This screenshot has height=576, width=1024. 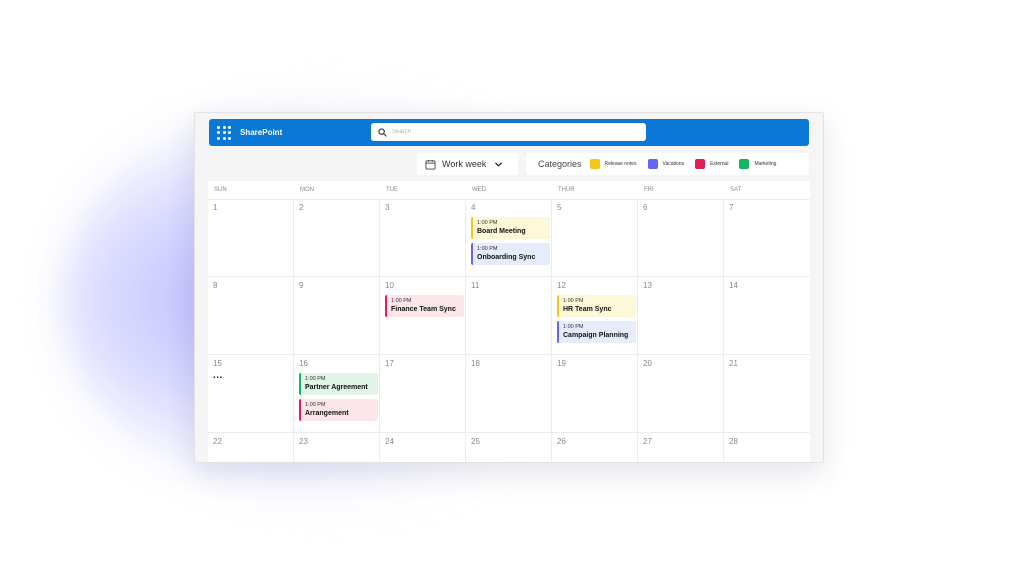 I want to click on category-external: External, so click(x=711, y=164).